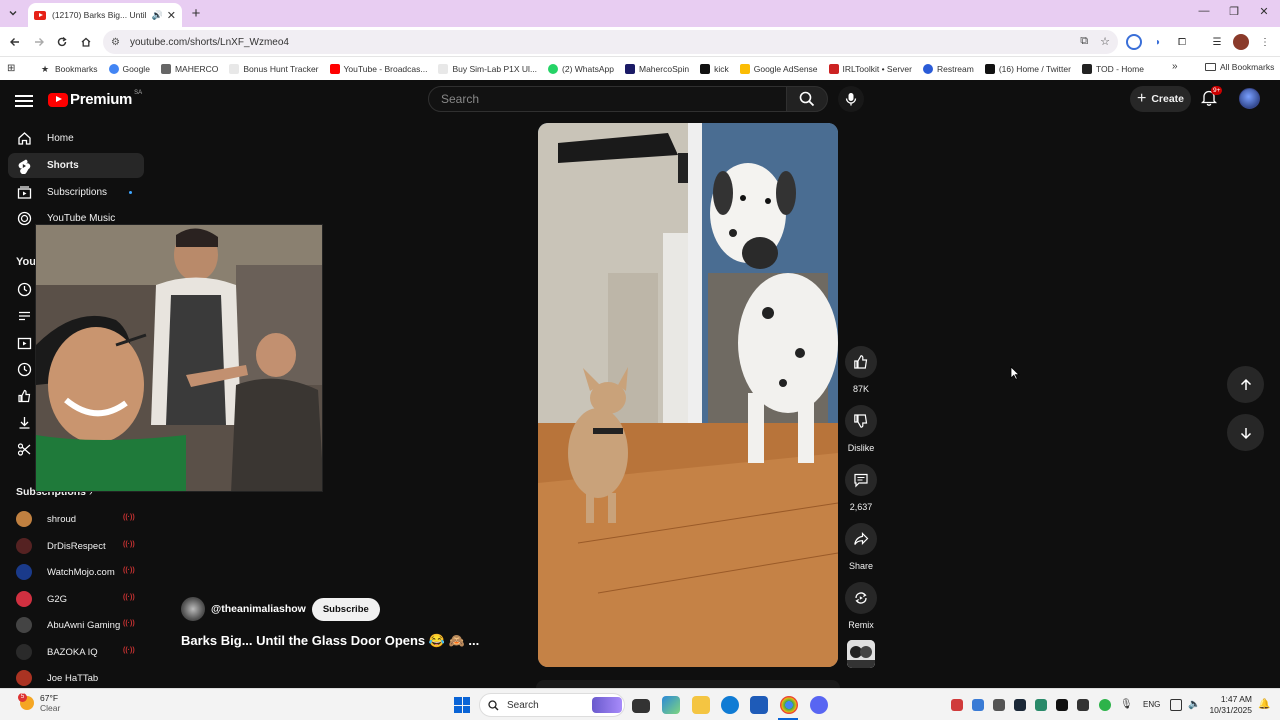 Image resolution: width=1280 pixels, height=720 pixels. I want to click on create-button: + Create, so click(1160, 99).